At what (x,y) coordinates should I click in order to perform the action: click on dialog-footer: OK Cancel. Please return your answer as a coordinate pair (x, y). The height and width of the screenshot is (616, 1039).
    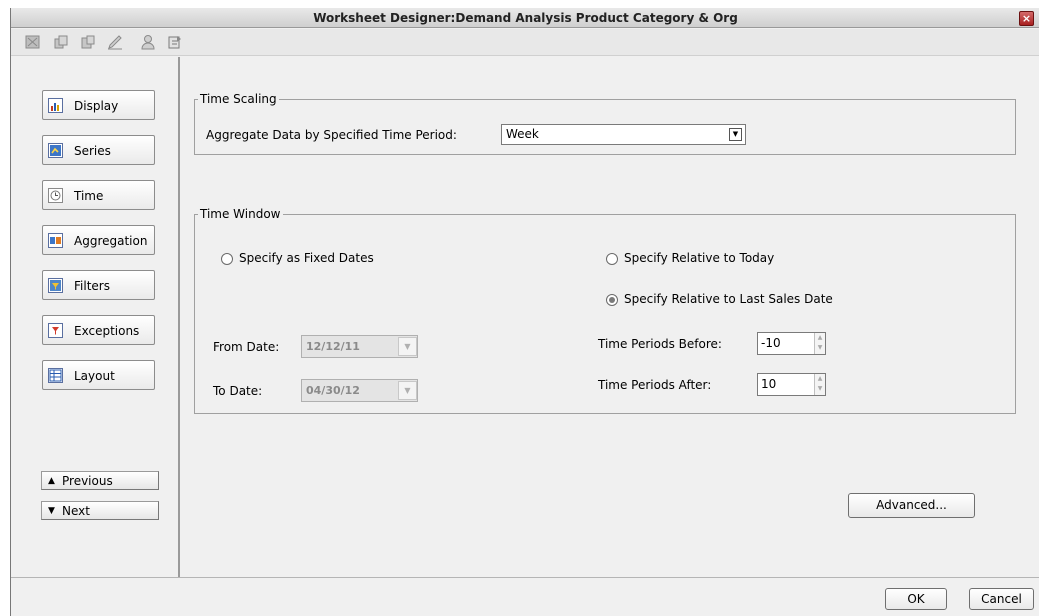
    Looking at the image, I should click on (525, 596).